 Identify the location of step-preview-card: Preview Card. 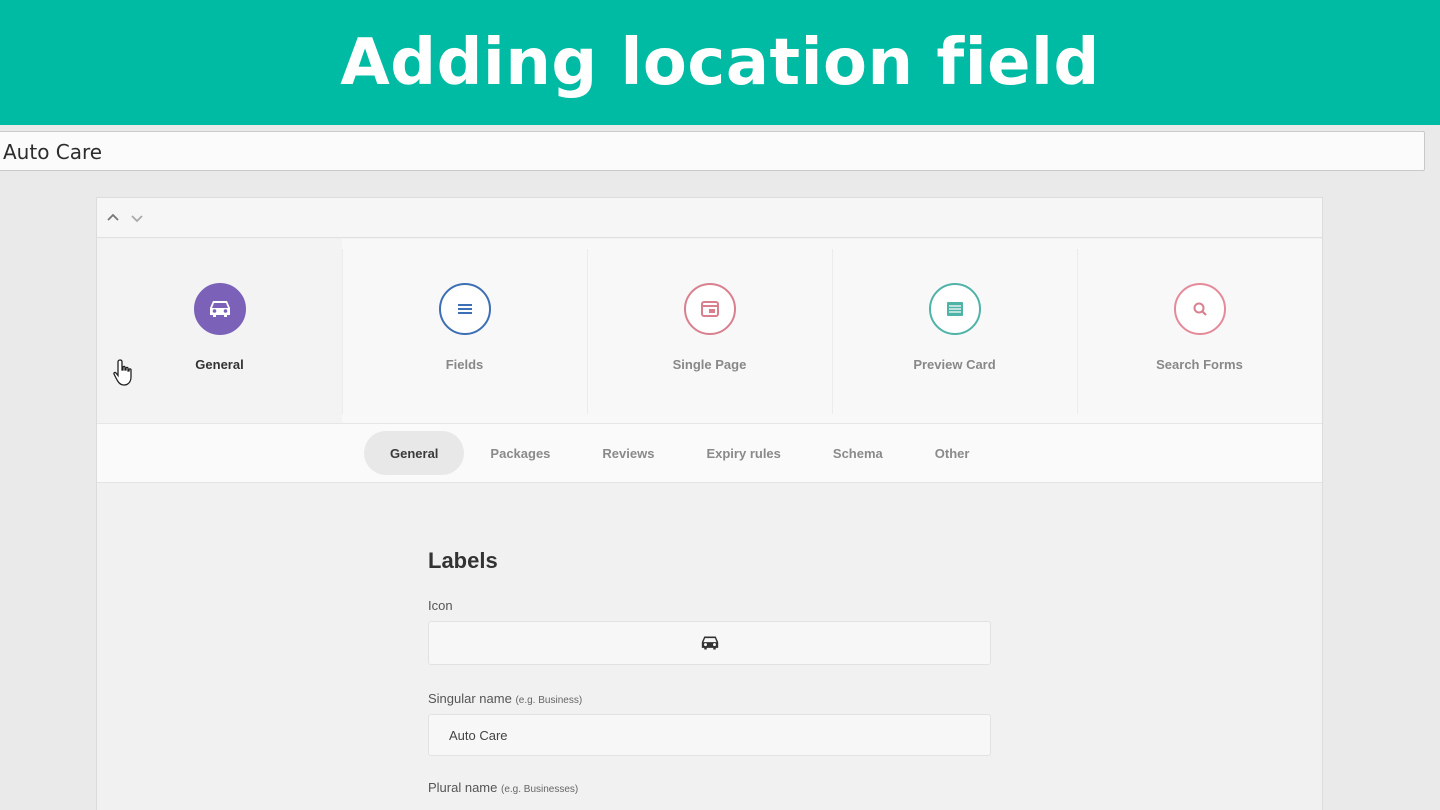
(954, 331).